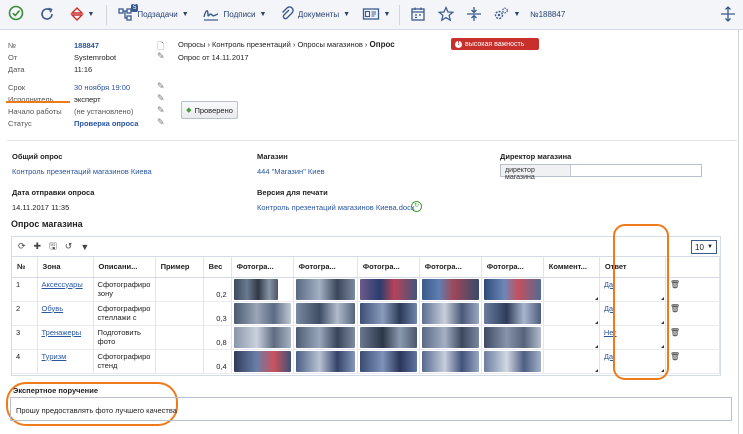  What do you see at coordinates (291, 171) in the screenshot?
I see `store-link: 444 "Магазин" Киев` at bounding box center [291, 171].